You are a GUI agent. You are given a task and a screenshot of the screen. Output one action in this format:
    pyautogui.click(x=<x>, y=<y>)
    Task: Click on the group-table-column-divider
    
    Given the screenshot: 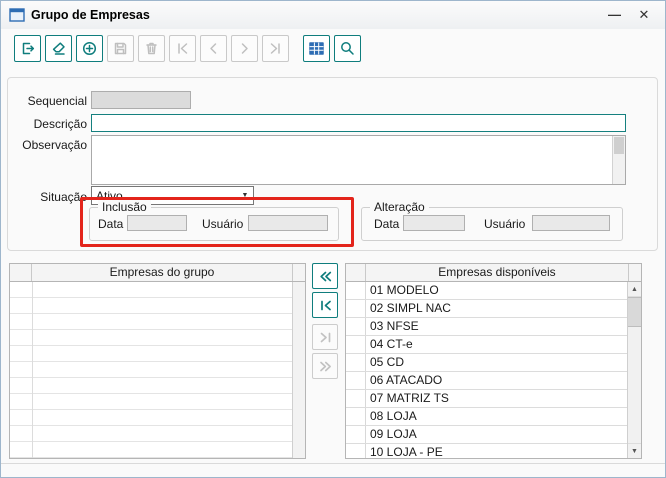 What is the action you would take?
    pyautogui.click(x=32, y=370)
    